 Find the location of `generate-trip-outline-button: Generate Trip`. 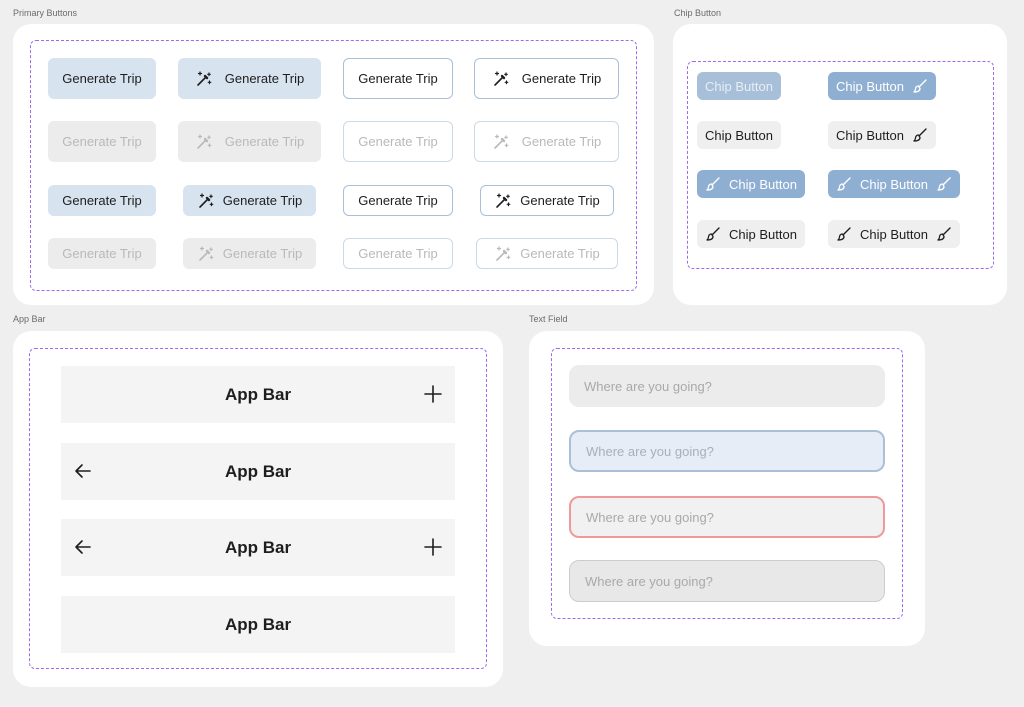

generate-trip-outline-button: Generate Trip is located at coordinates (398, 78).